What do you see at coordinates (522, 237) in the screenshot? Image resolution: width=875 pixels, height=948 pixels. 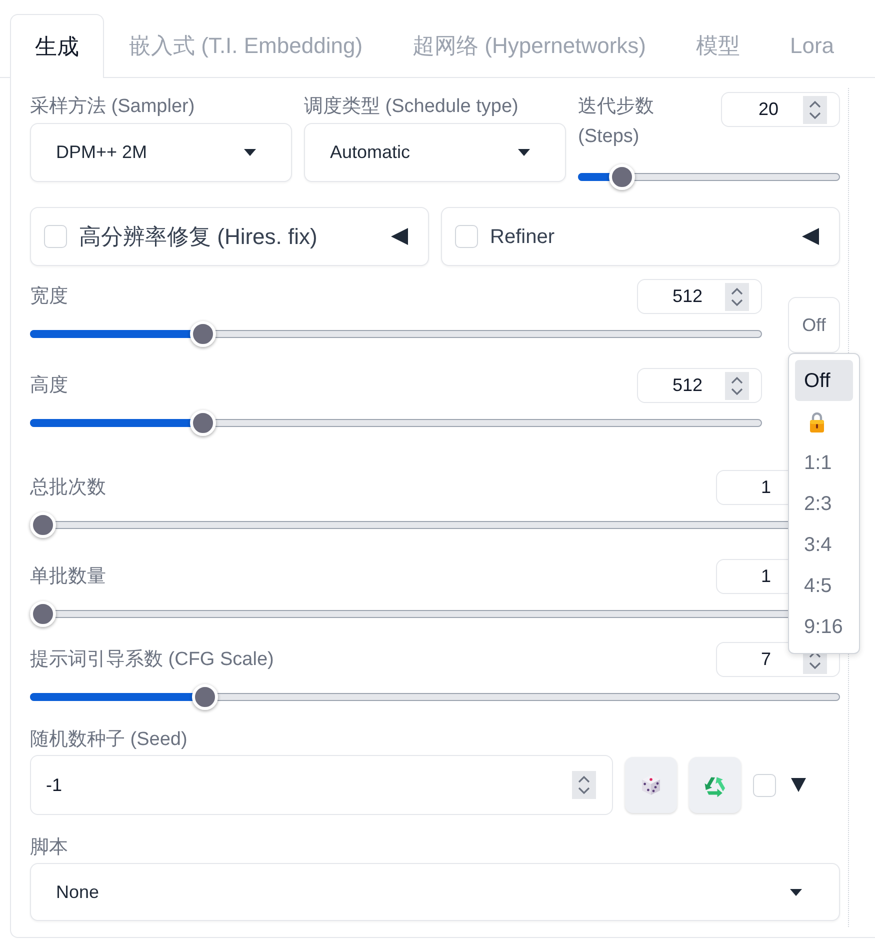 I see `accordion-title: Refiner` at bounding box center [522, 237].